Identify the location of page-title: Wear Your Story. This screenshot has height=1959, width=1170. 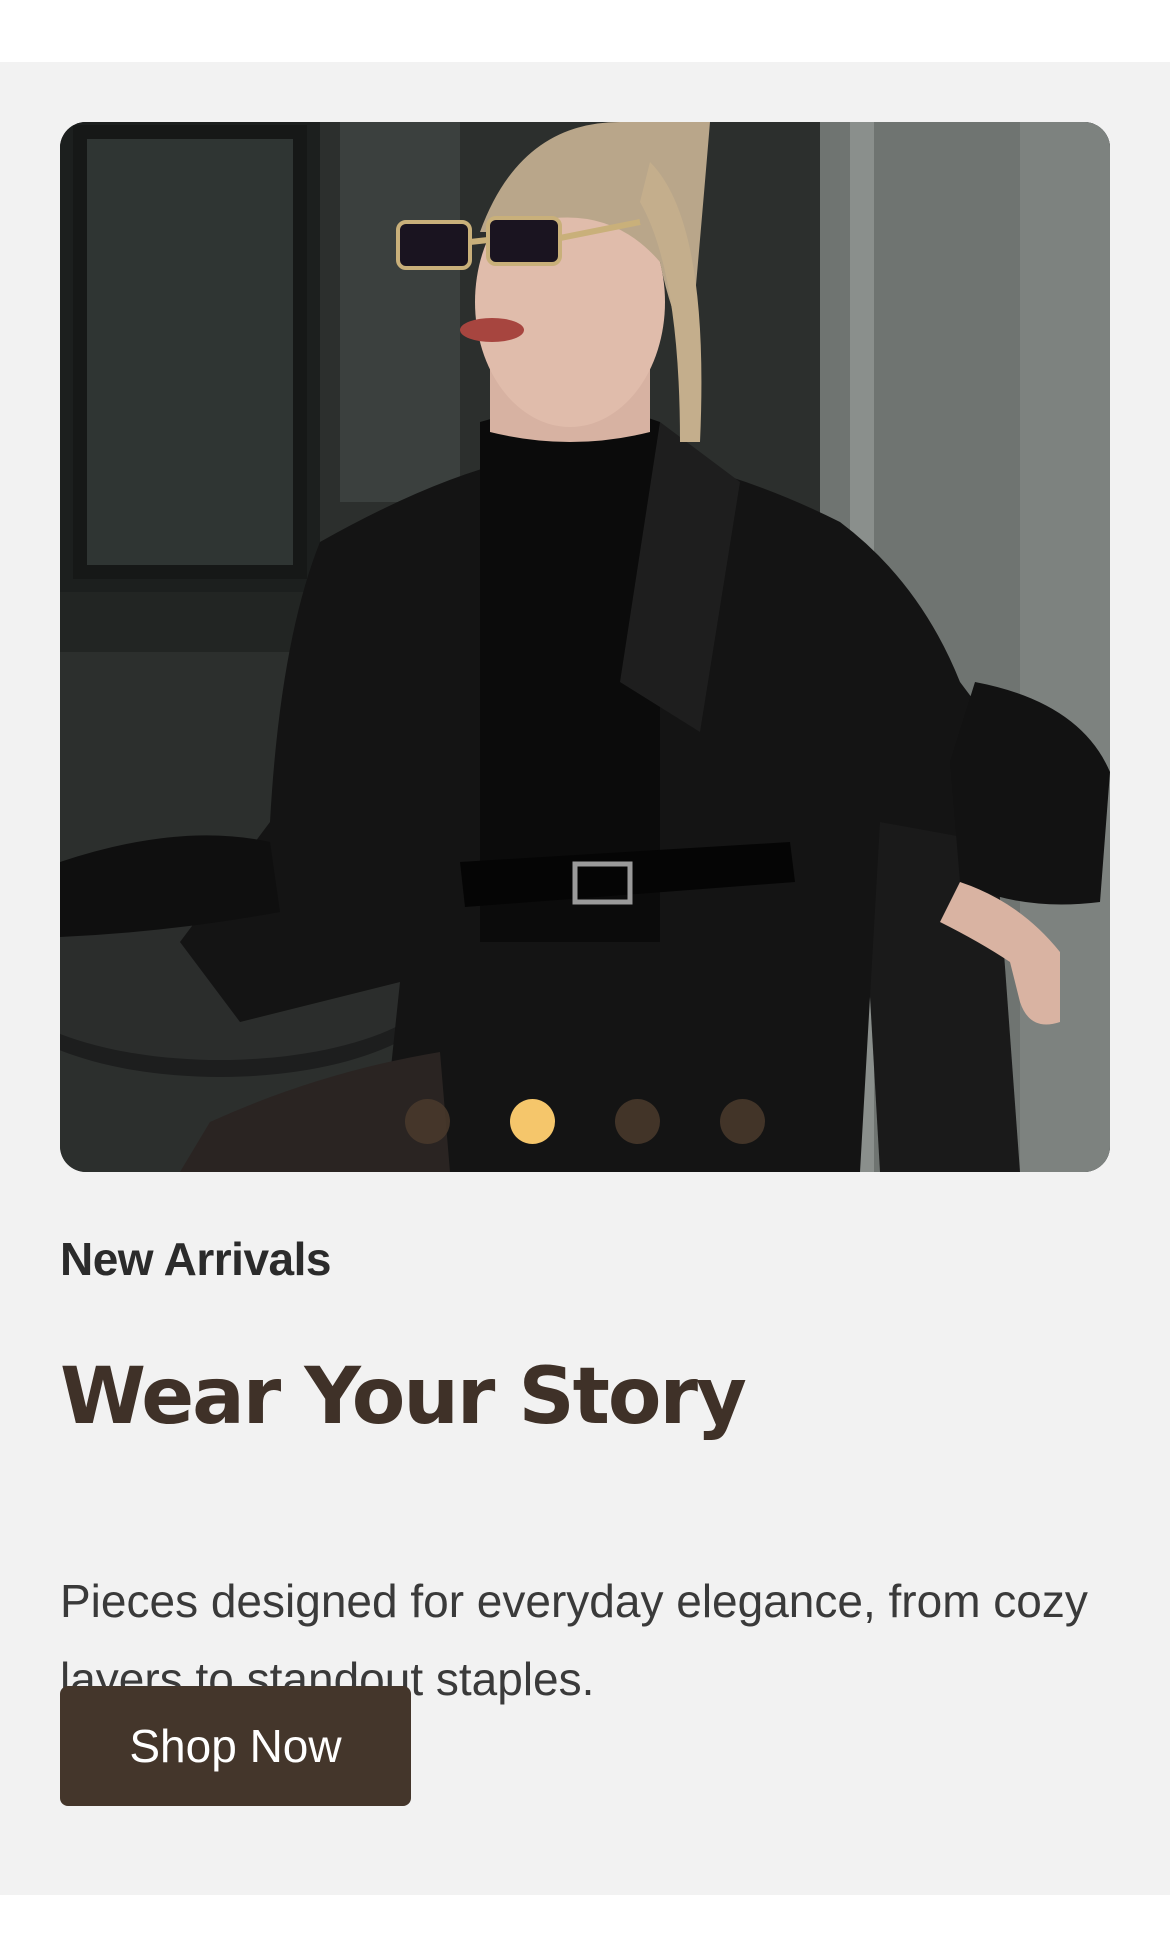
(403, 1397).